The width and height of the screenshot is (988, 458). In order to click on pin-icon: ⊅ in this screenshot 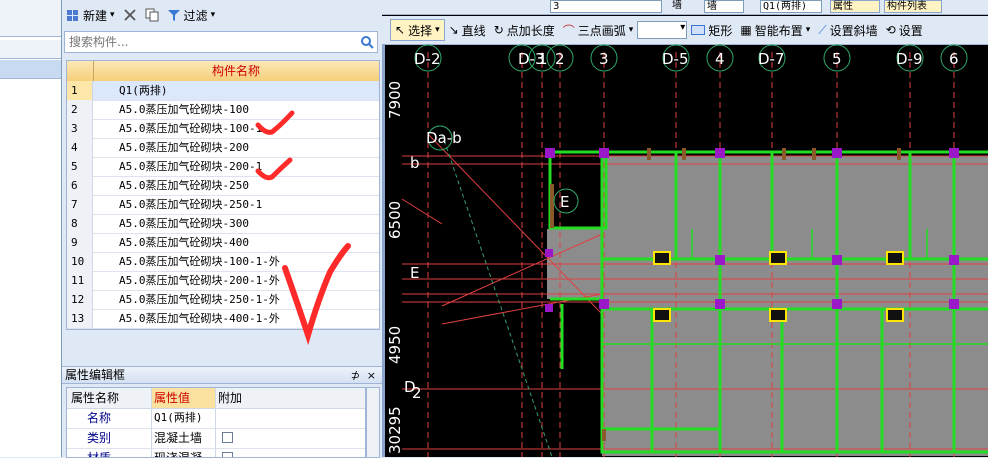, I will do `click(355, 375)`.